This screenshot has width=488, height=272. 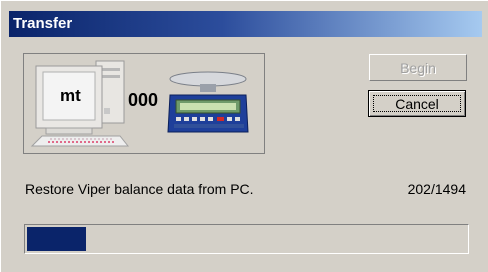 I want to click on balance-scale-icon, so click(x=208, y=102).